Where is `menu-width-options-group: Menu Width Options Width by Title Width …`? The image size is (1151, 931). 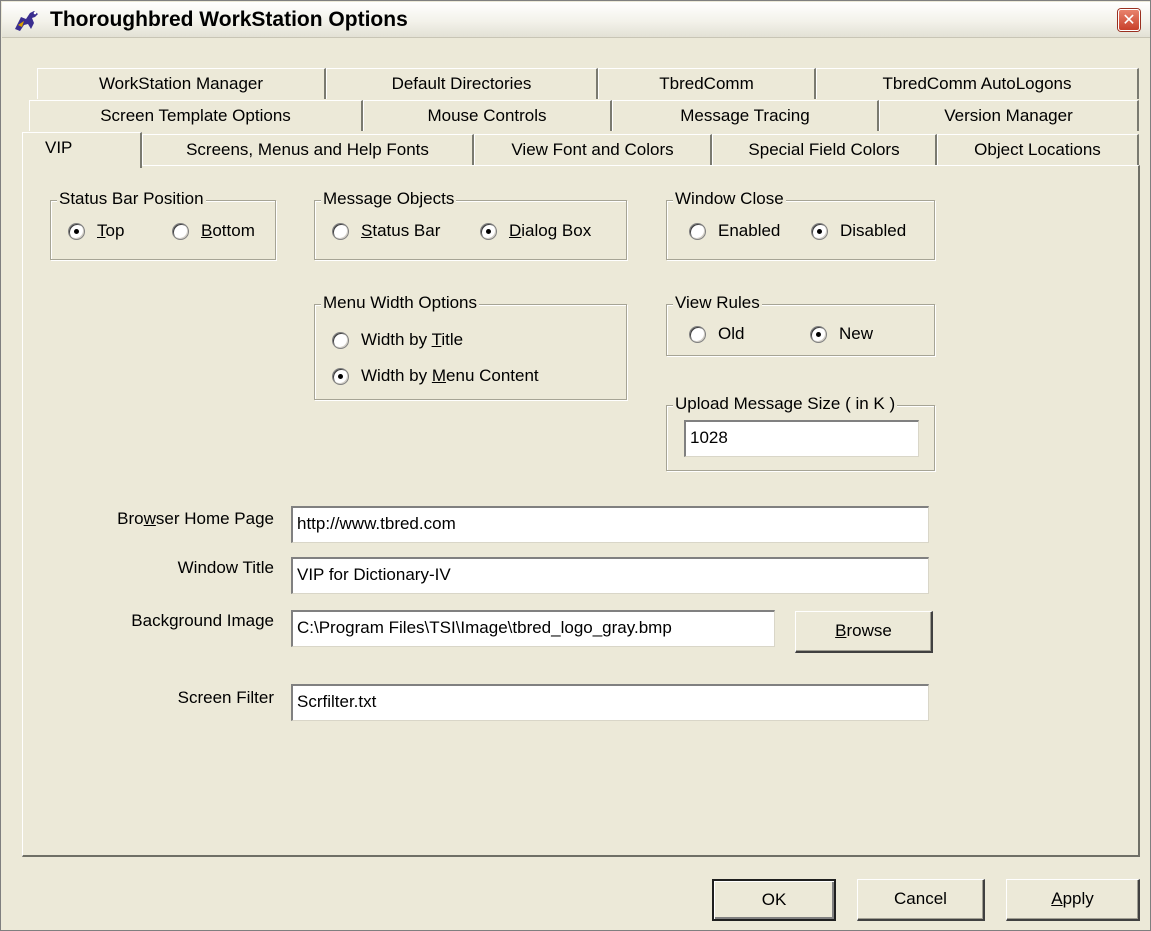
menu-width-options-group: Menu Width Options Width by Title Width … is located at coordinates (470, 346).